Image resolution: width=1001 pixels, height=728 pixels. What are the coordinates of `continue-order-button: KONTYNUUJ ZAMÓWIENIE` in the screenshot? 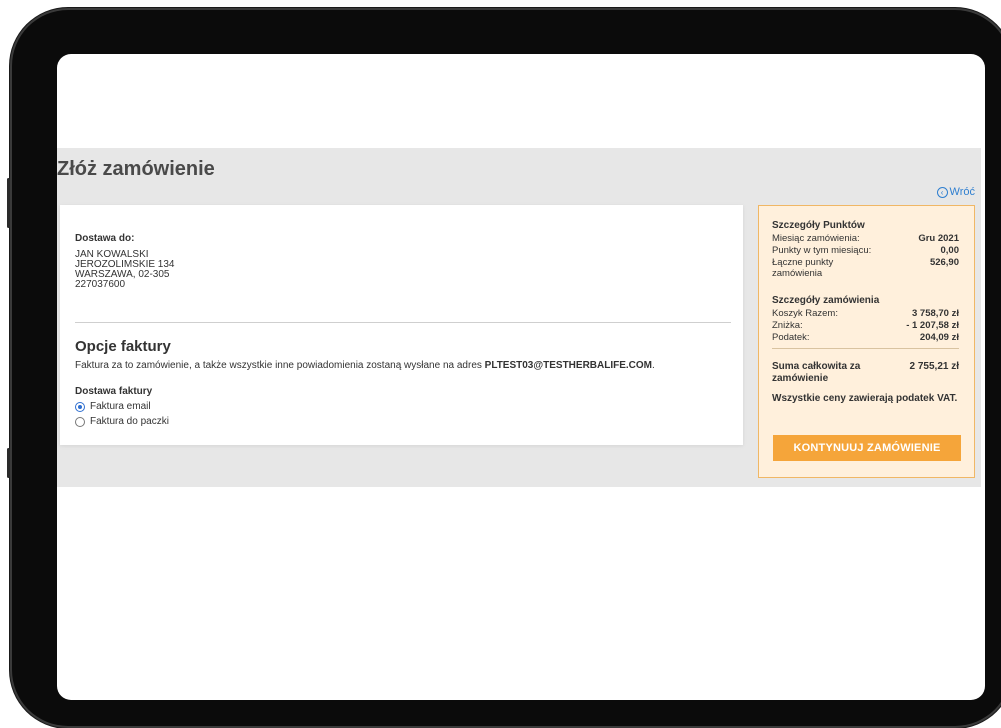 It's located at (867, 448).